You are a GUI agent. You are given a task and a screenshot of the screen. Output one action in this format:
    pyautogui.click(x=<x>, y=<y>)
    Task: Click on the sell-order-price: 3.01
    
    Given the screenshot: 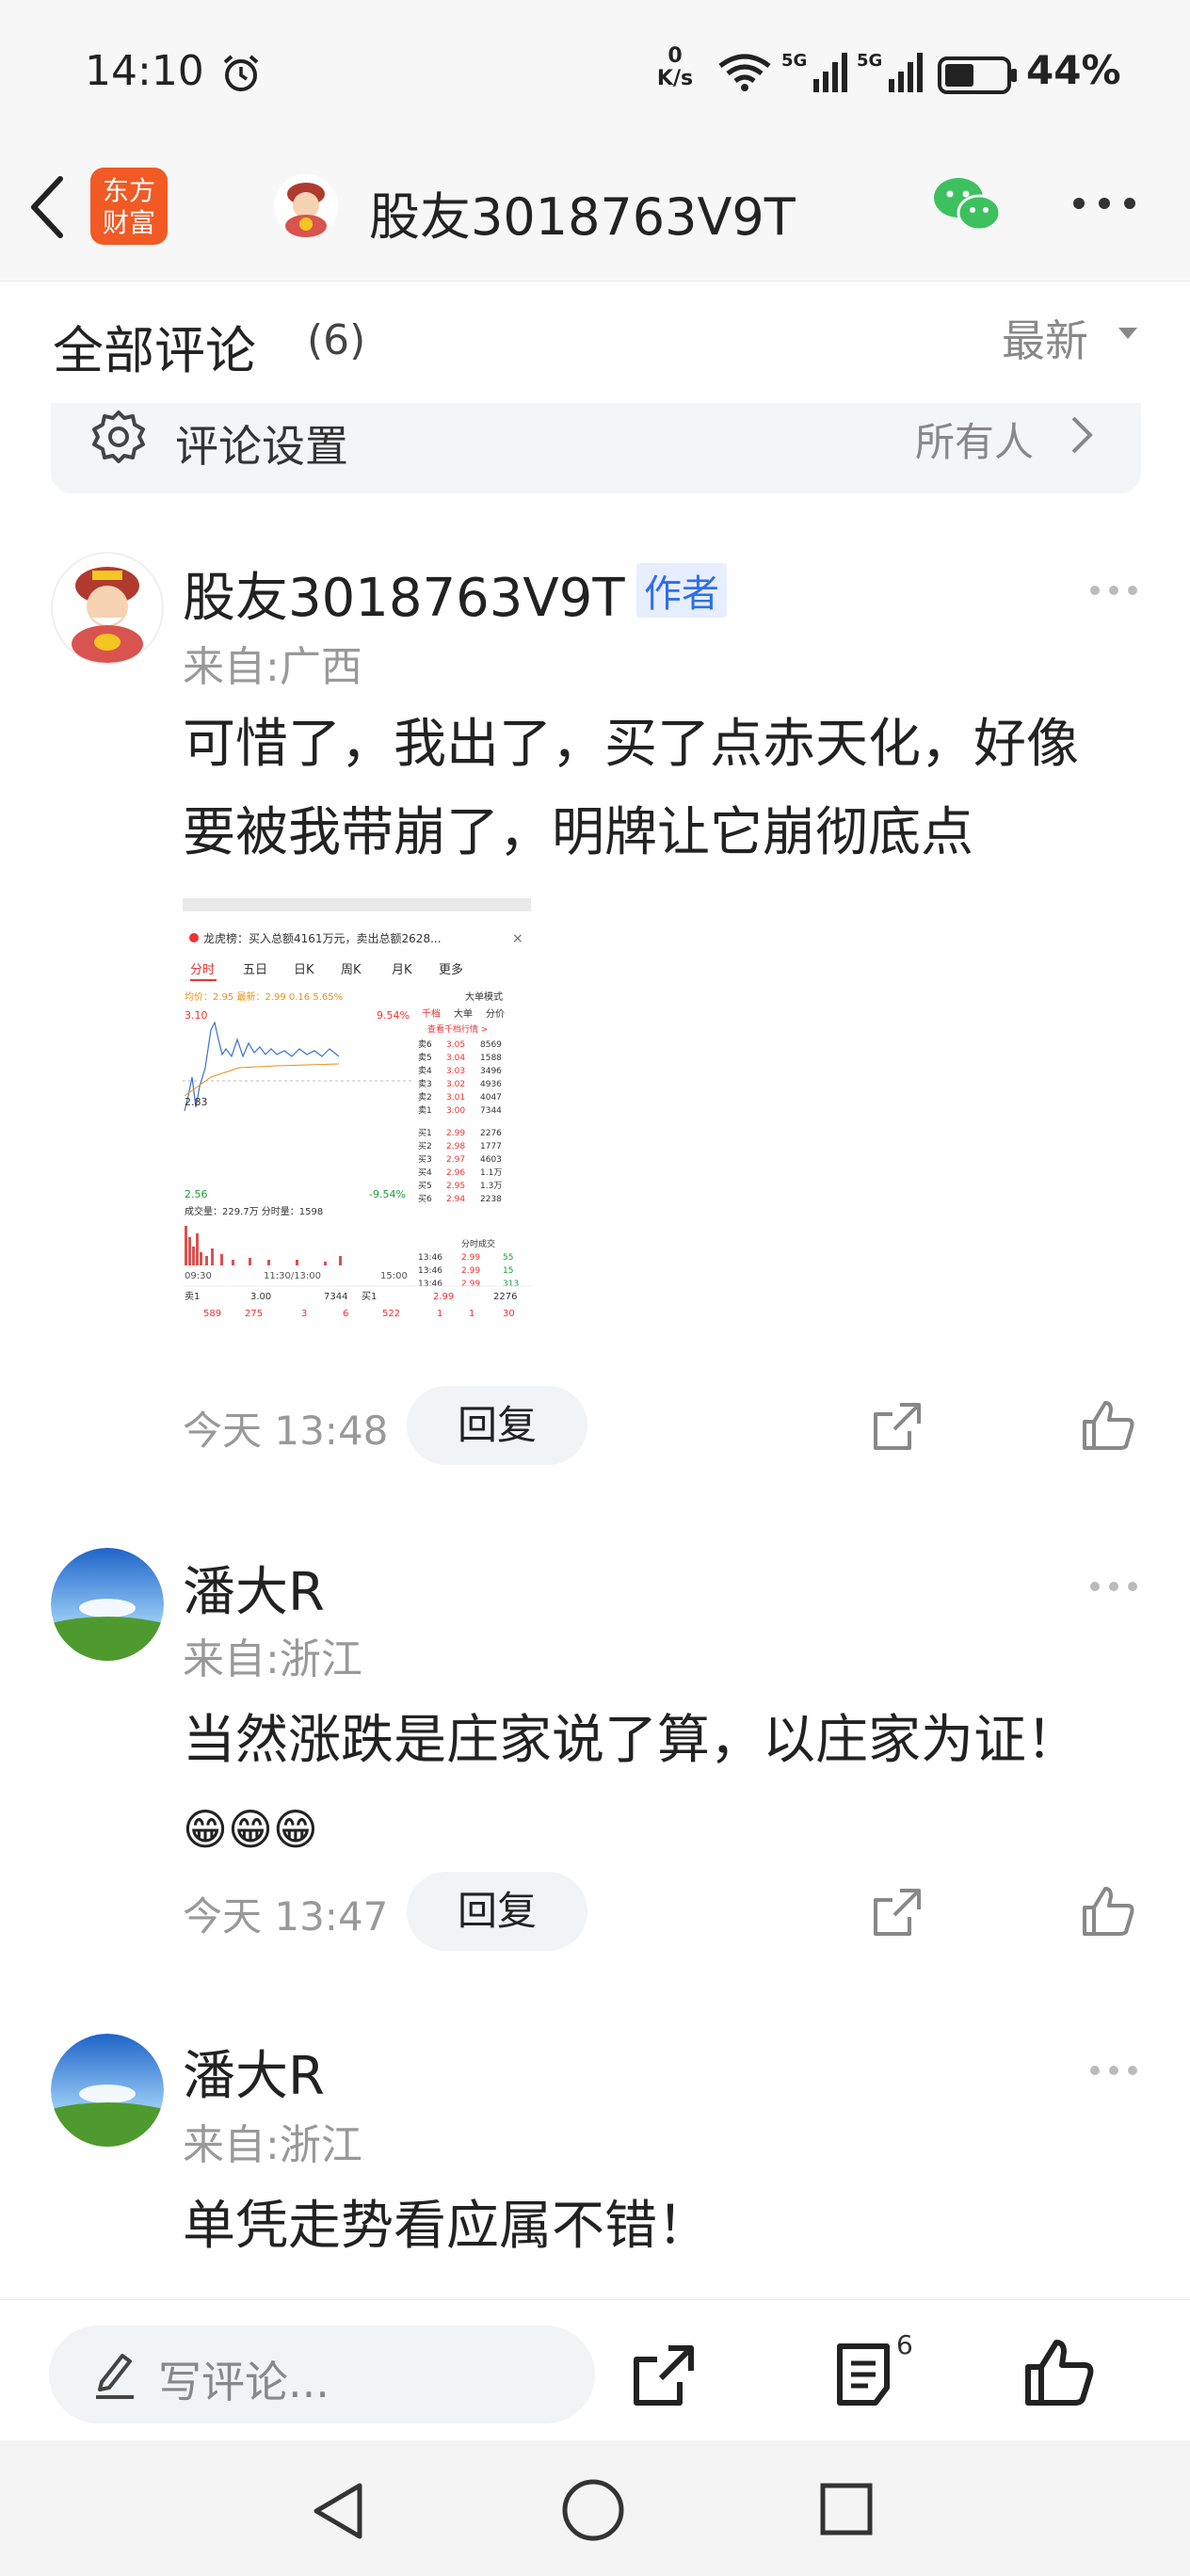 What is the action you would take?
    pyautogui.click(x=455, y=1098)
    